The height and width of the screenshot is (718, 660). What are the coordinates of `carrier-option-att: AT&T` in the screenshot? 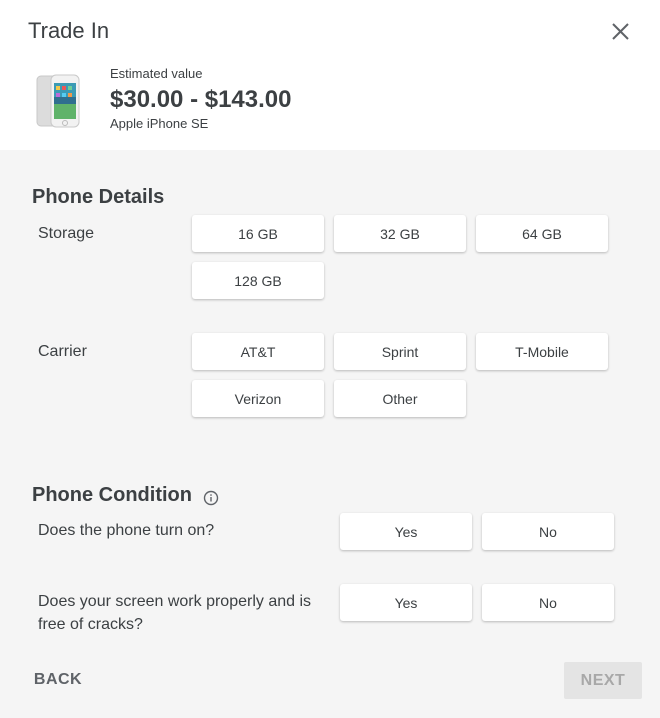 It's located at (258, 351).